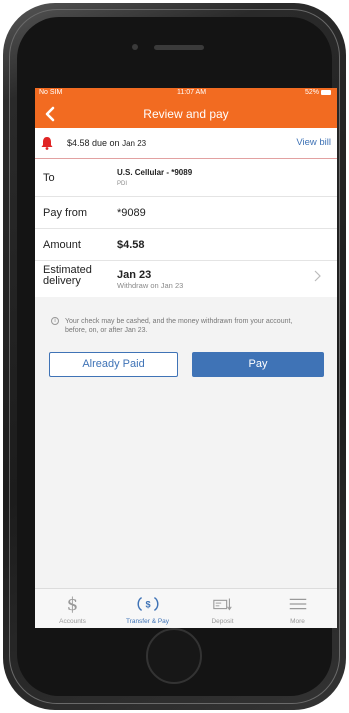 The height and width of the screenshot is (713, 349). I want to click on battery-percent: 52%, so click(311, 92).